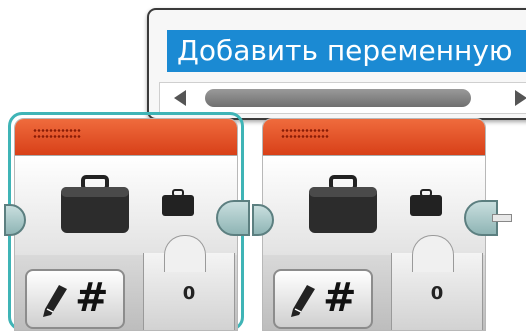  I want to click on scrollbar-thumb, so click(338, 98).